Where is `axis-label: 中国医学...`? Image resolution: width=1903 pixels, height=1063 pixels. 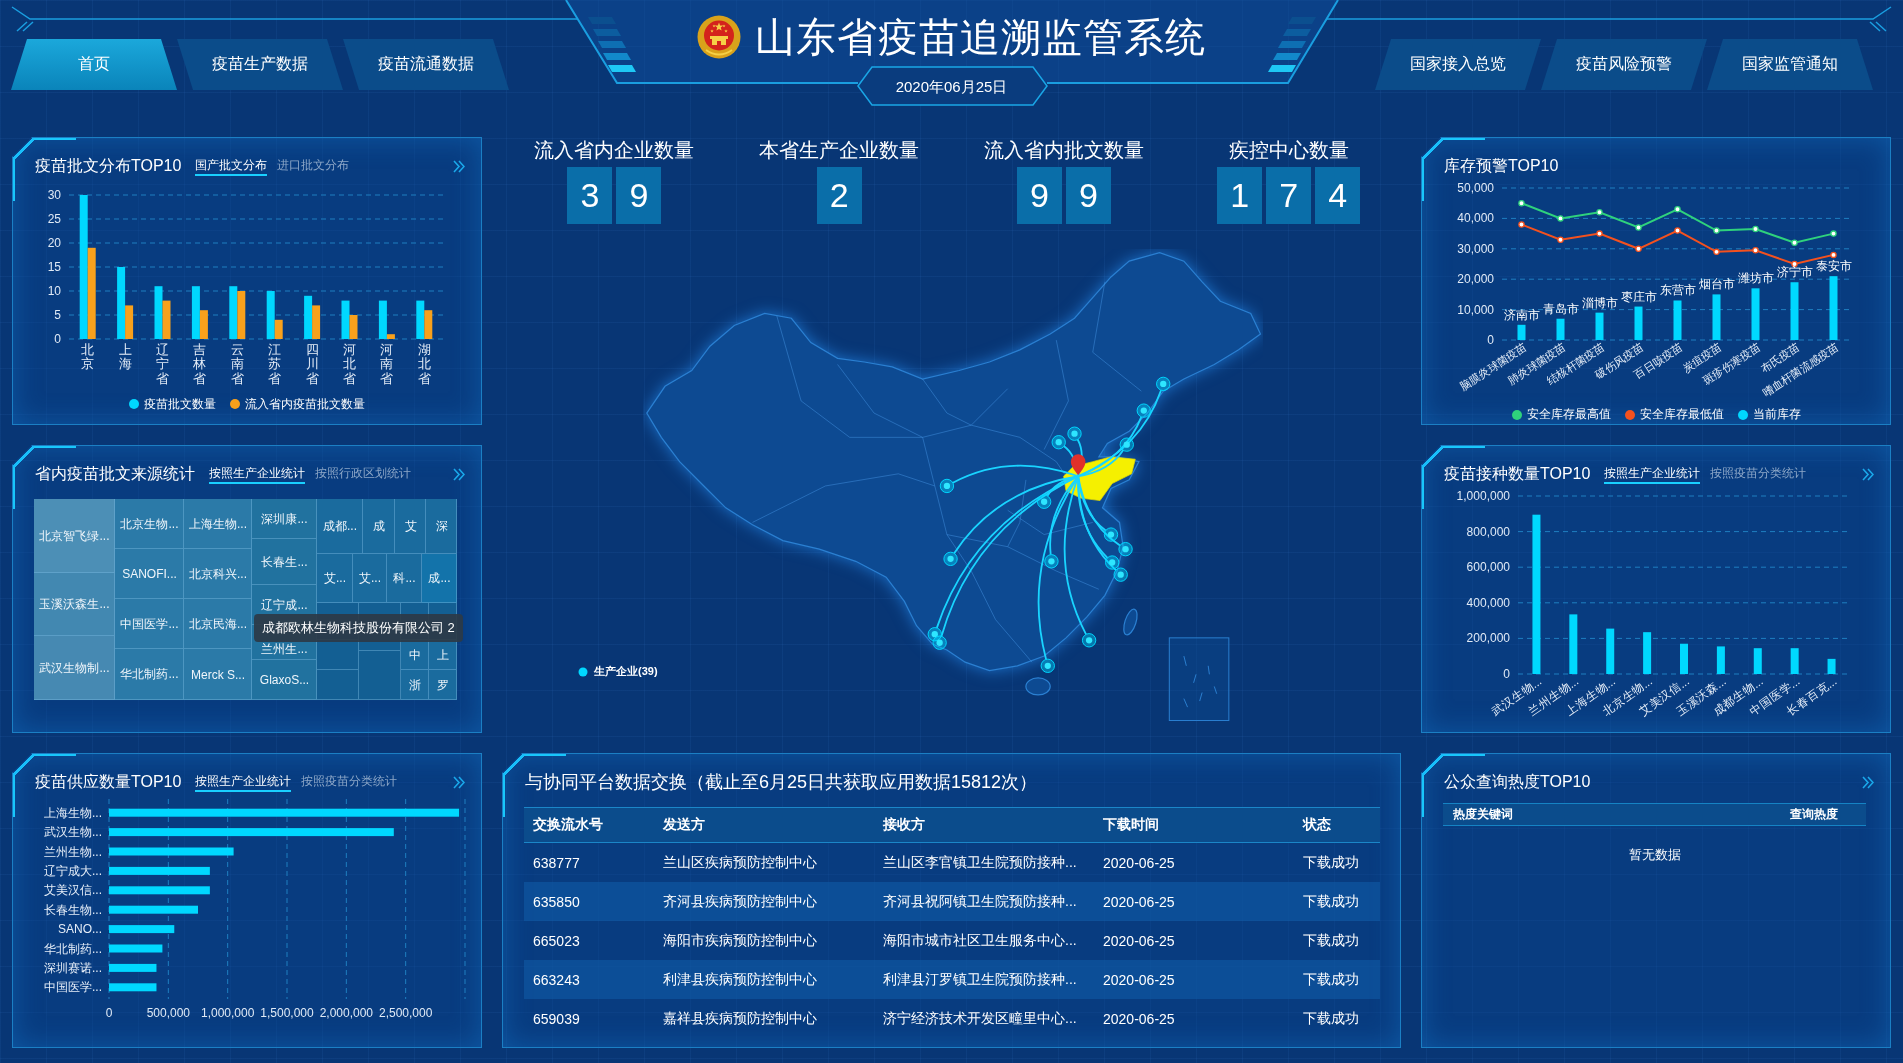 axis-label: 中国医学... is located at coordinates (73, 987).